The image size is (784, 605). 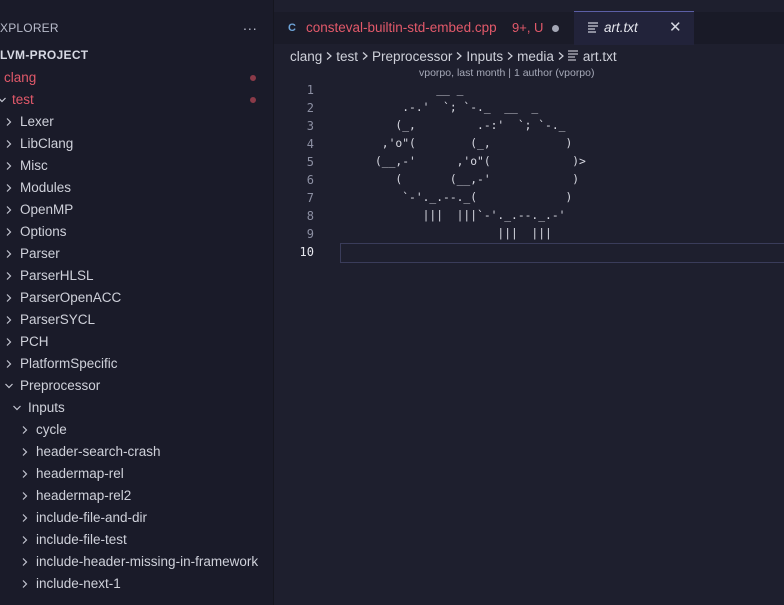 What do you see at coordinates (136, 584) in the screenshot?
I see `tree-item-include-next-1: include-next-1` at bounding box center [136, 584].